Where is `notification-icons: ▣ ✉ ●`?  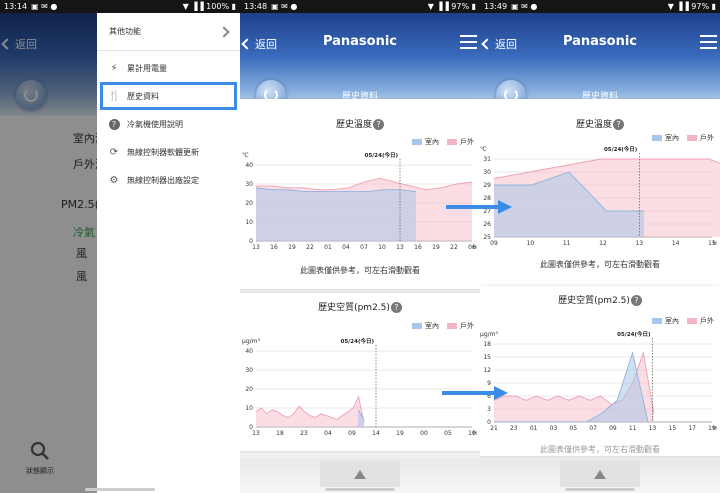
notification-icons: ▣ ✉ ● is located at coordinates (44, 6).